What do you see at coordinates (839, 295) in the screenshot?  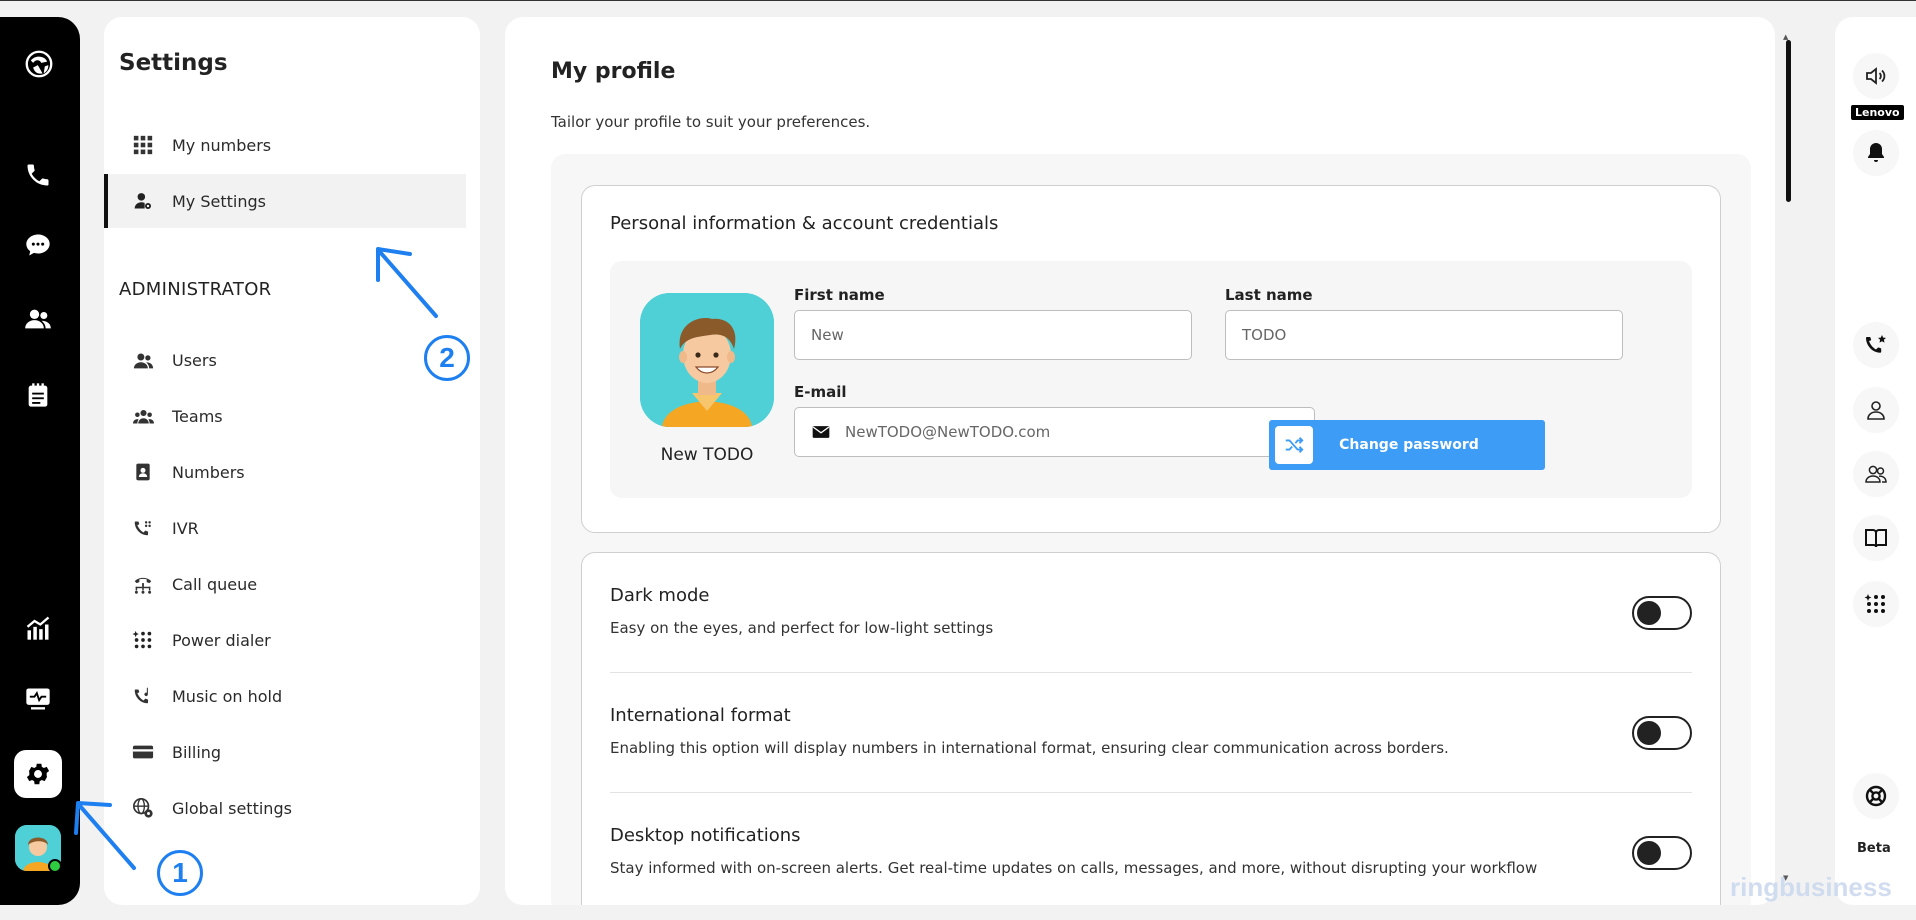 I see `first-name-label: First name` at bounding box center [839, 295].